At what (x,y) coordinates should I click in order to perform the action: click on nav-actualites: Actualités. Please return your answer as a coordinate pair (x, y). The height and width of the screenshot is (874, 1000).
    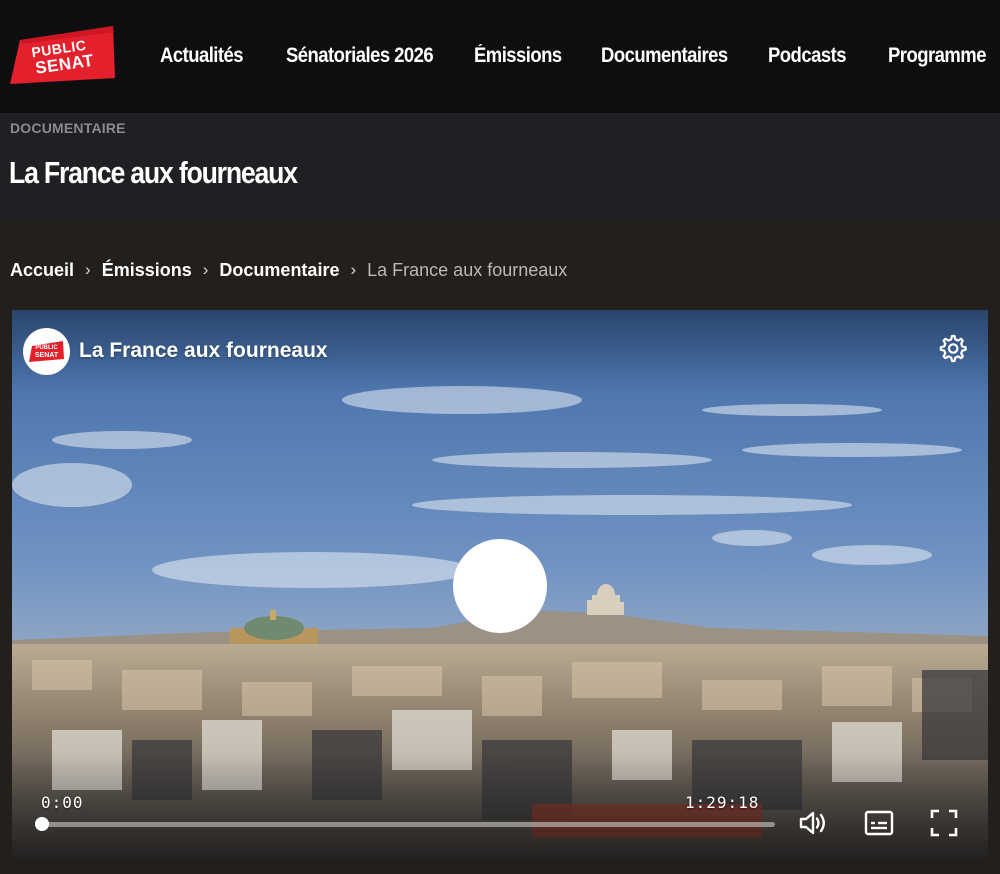
    Looking at the image, I should click on (202, 56).